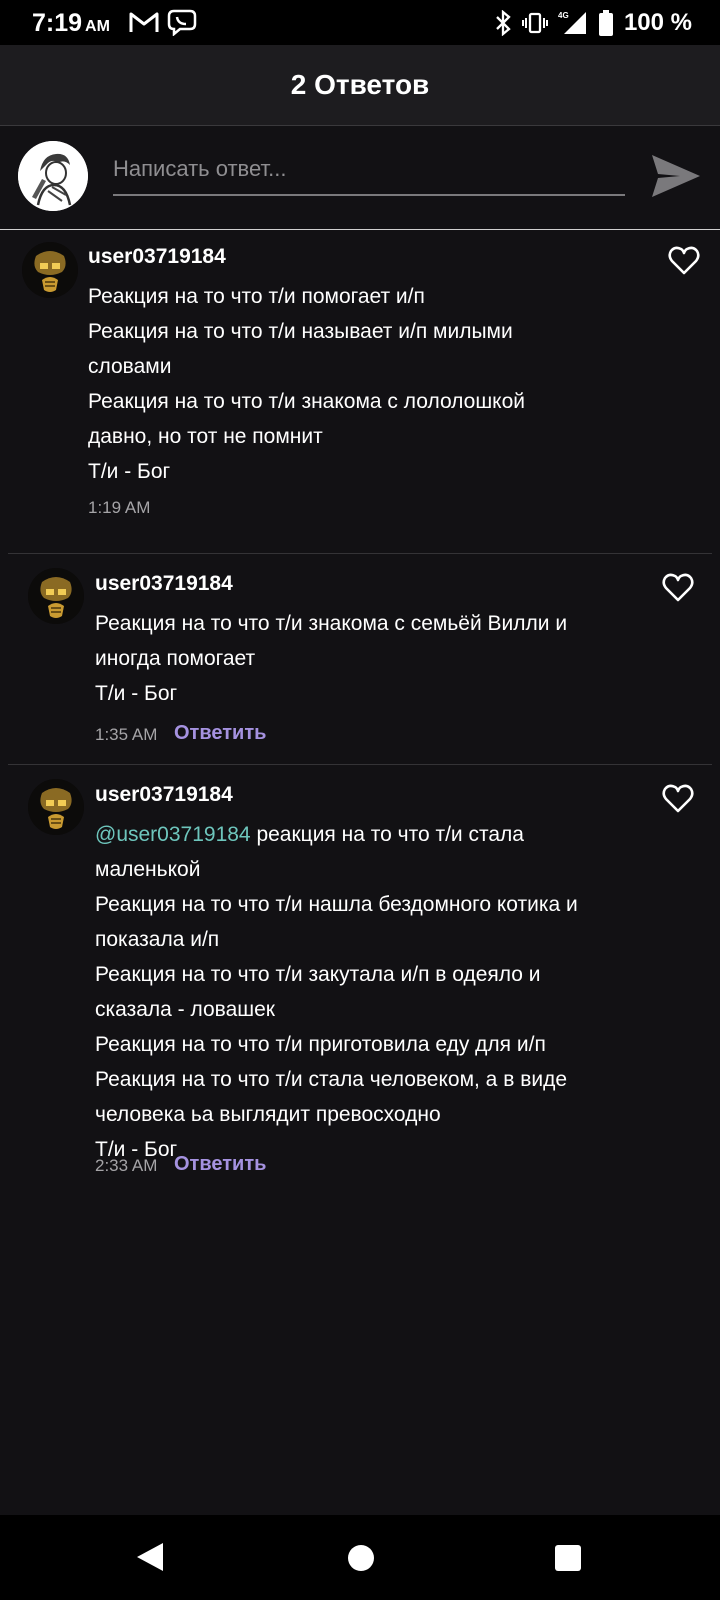 This screenshot has height=1600, width=720. Describe the element at coordinates (126, 1165) in the screenshot. I see `comment-time: 2:33 AM` at that location.